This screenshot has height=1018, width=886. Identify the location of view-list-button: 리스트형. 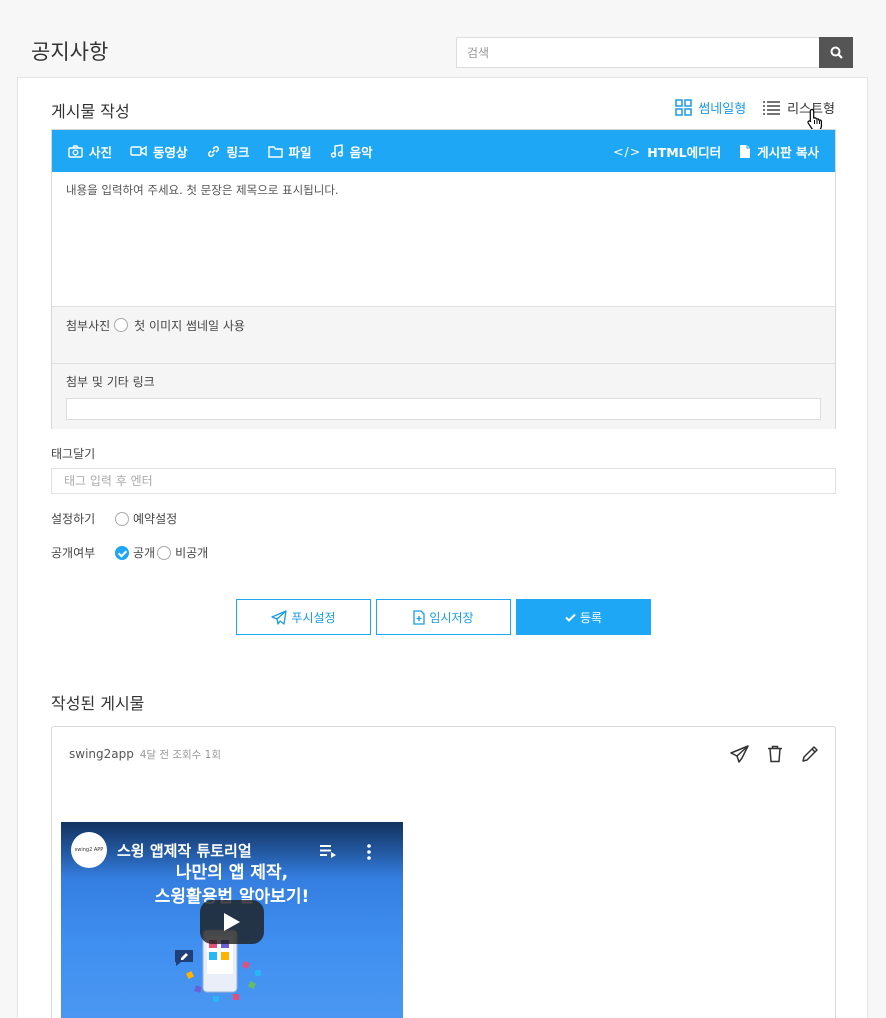
(798, 107).